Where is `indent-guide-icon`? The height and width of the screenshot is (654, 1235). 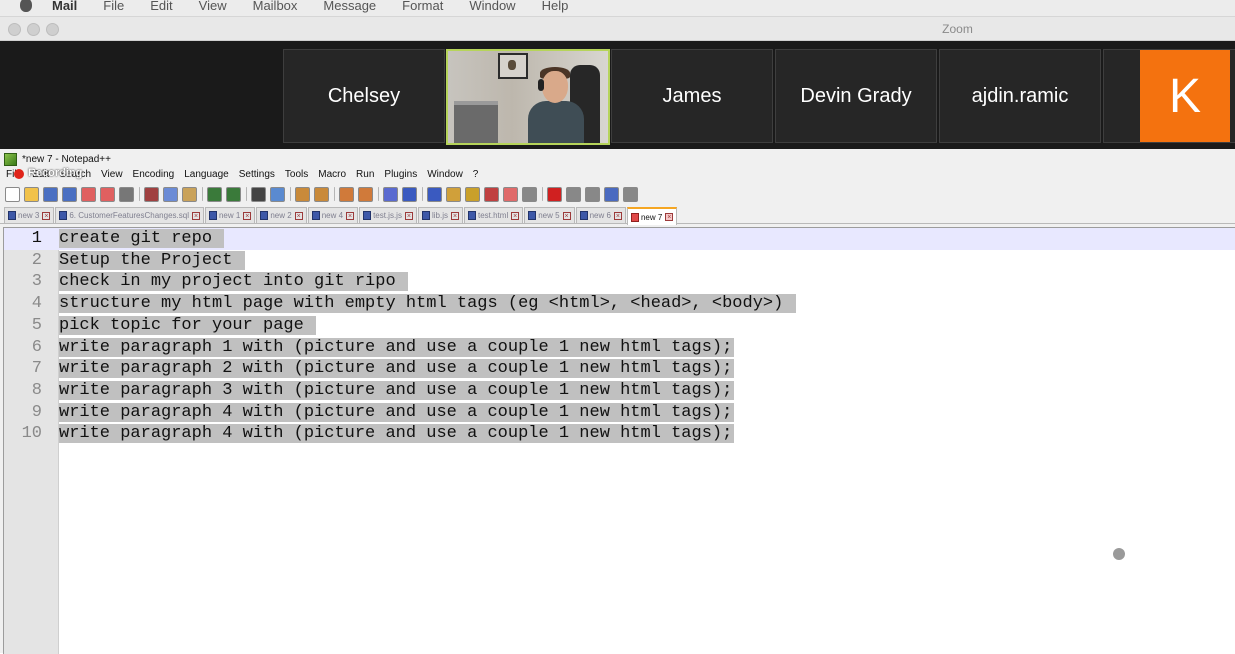 indent-guide-icon is located at coordinates (434, 194).